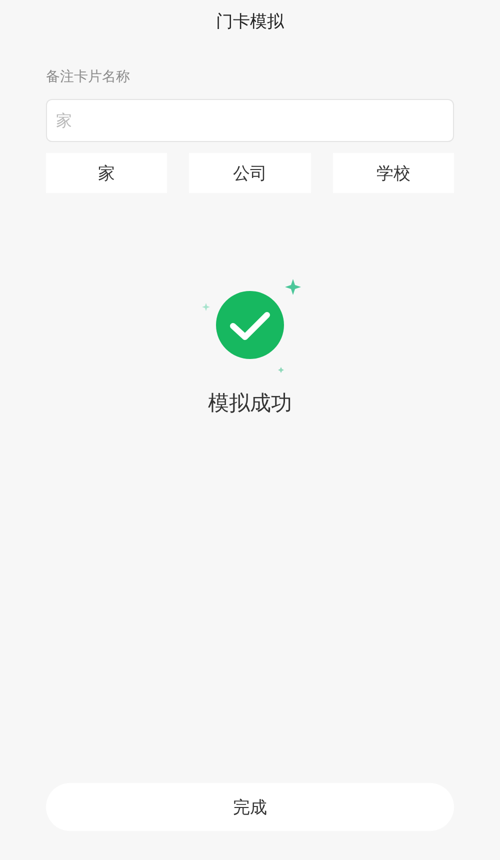  I want to click on done-button: 完成, so click(250, 807).